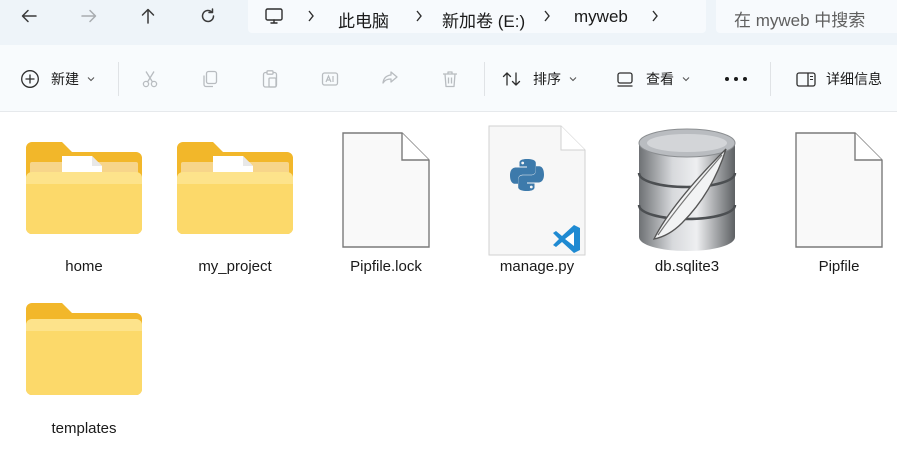 The width and height of the screenshot is (897, 454). I want to click on clipboard-icon, so click(270, 78).